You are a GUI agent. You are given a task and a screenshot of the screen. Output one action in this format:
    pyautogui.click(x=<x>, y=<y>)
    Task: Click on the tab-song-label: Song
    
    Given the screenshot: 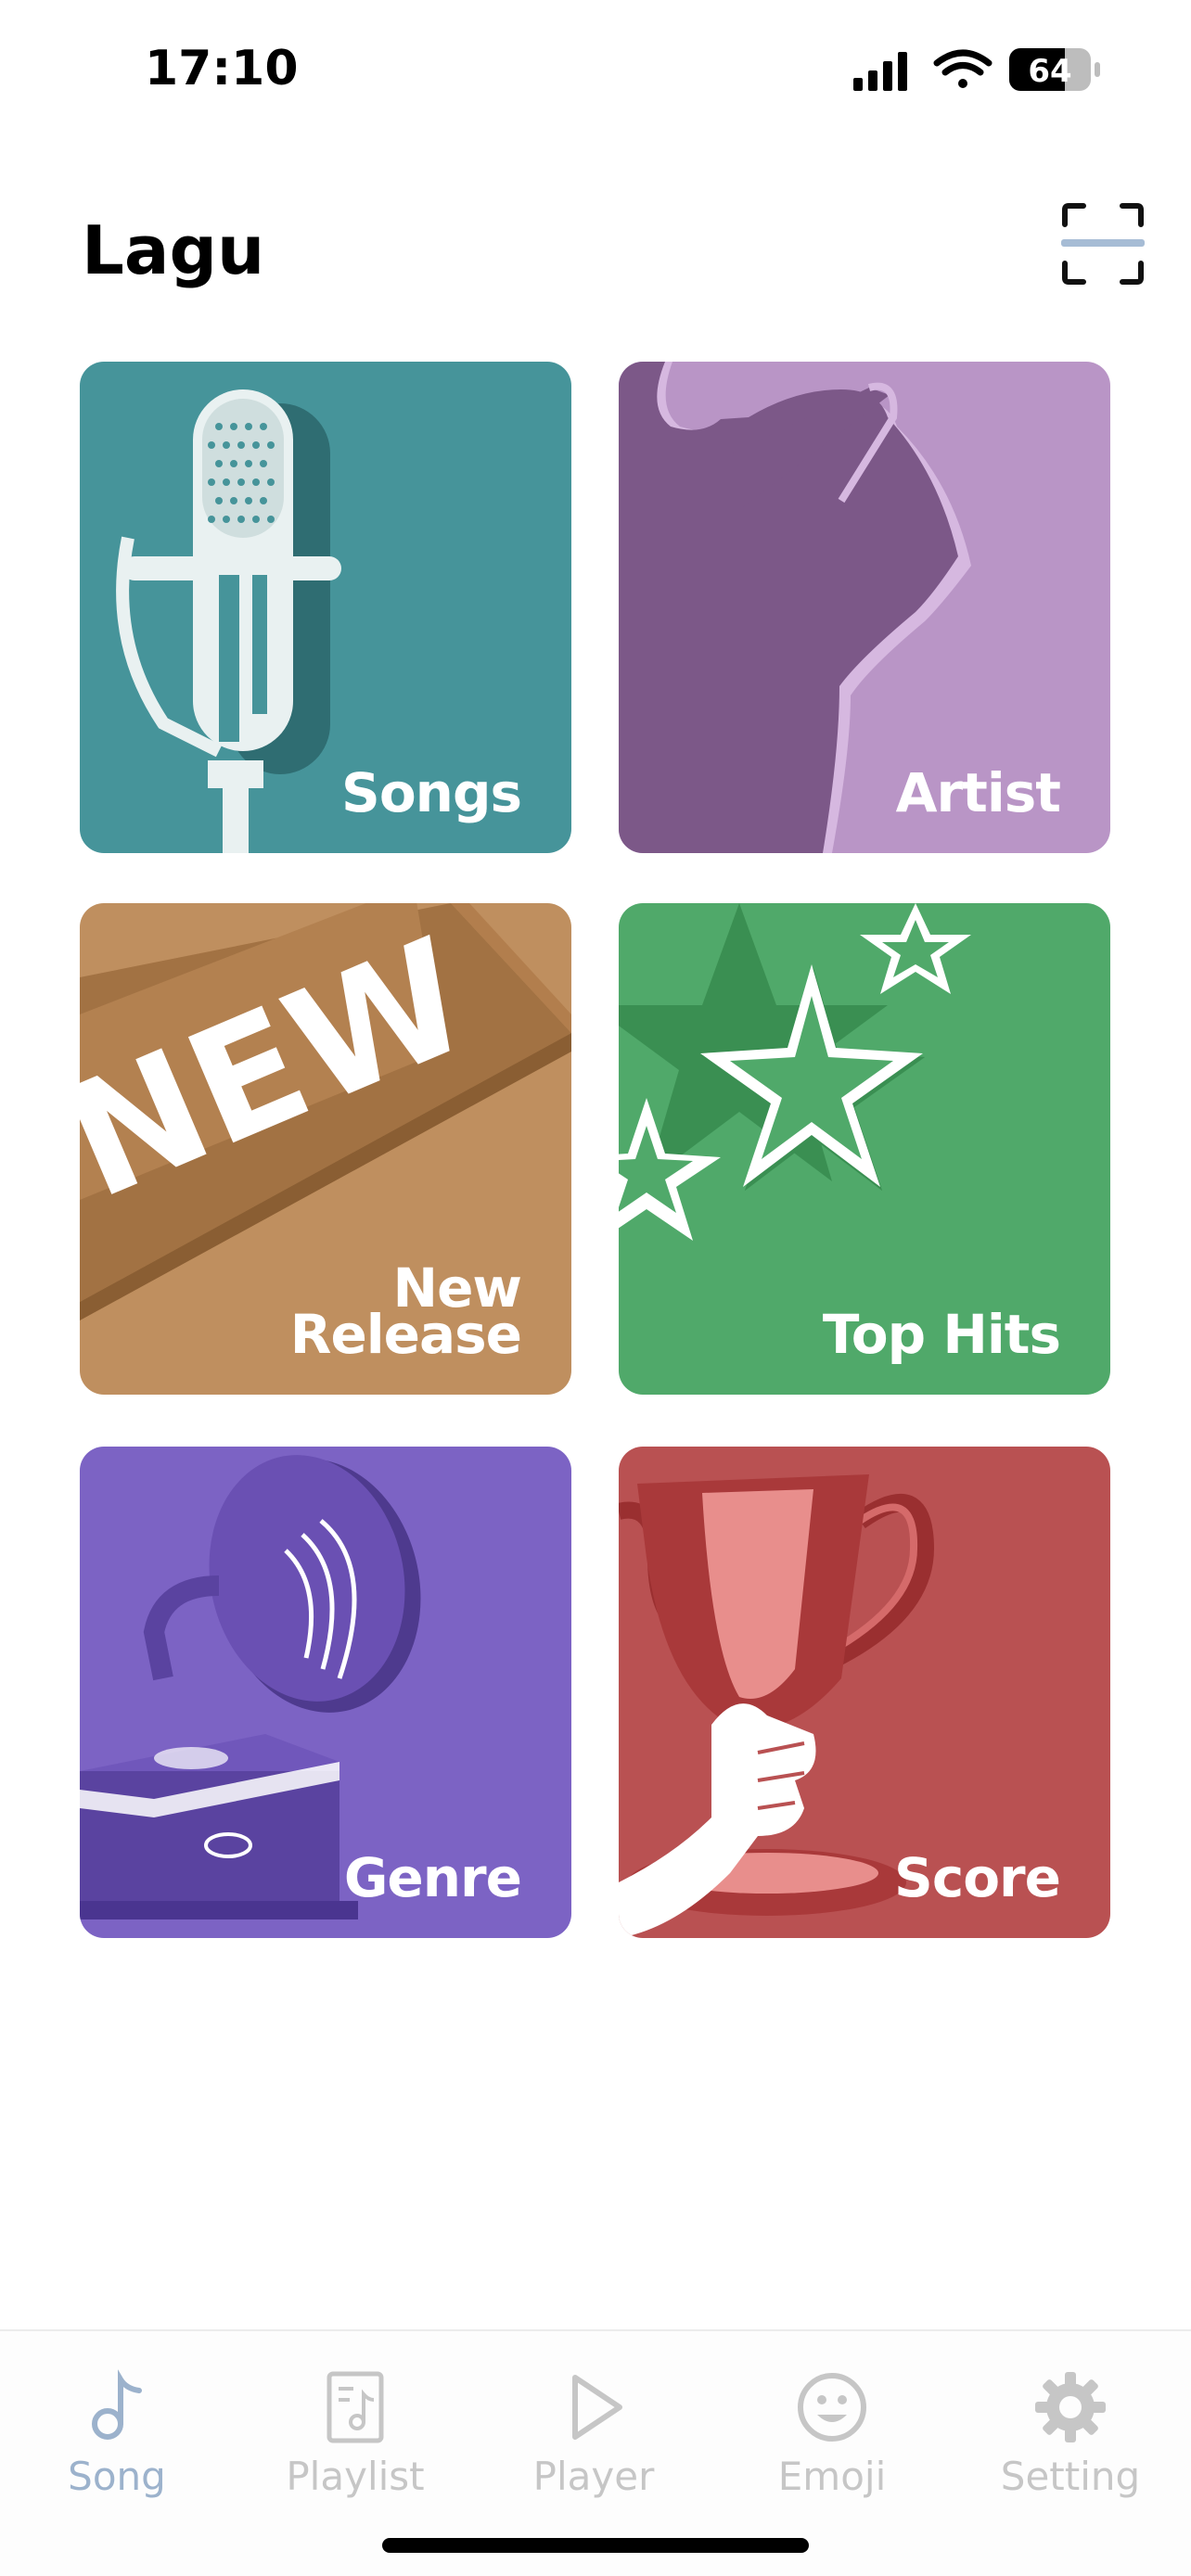 What is the action you would take?
    pyautogui.click(x=117, y=2476)
    